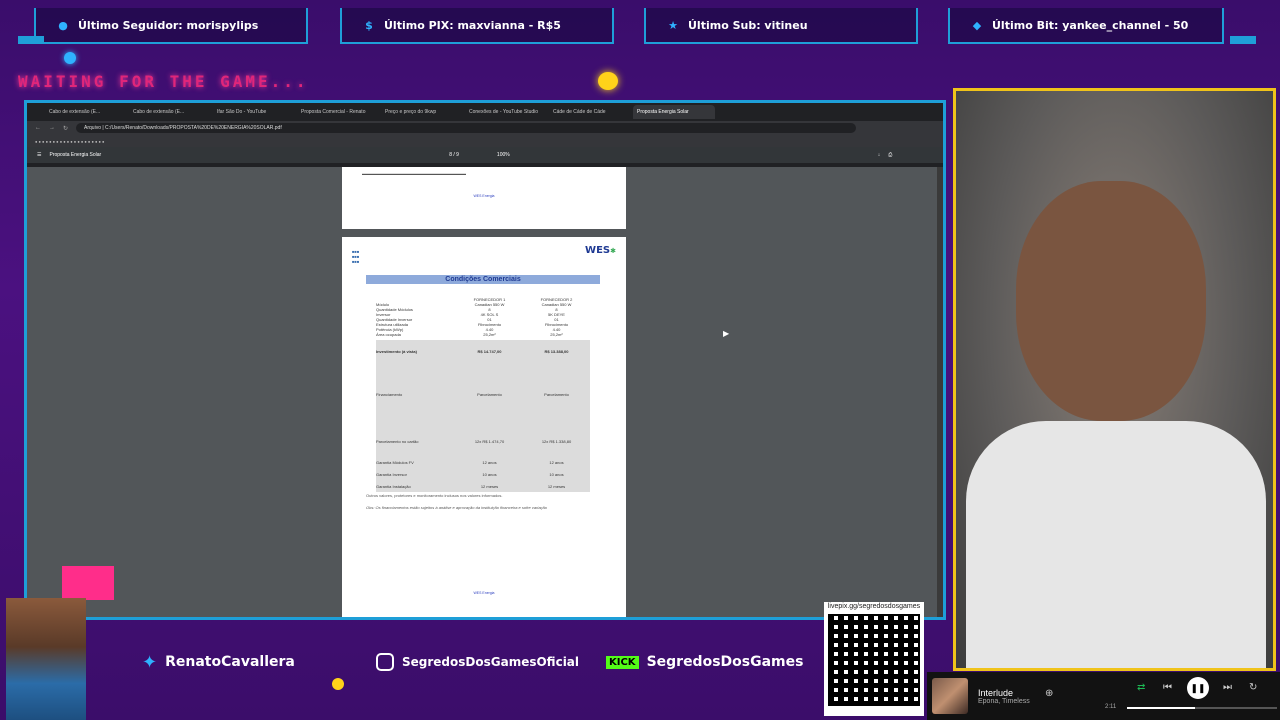 The width and height of the screenshot is (1280, 720). I want to click on browser-tab: Conexões de - YouTube Studio, so click(506, 112).